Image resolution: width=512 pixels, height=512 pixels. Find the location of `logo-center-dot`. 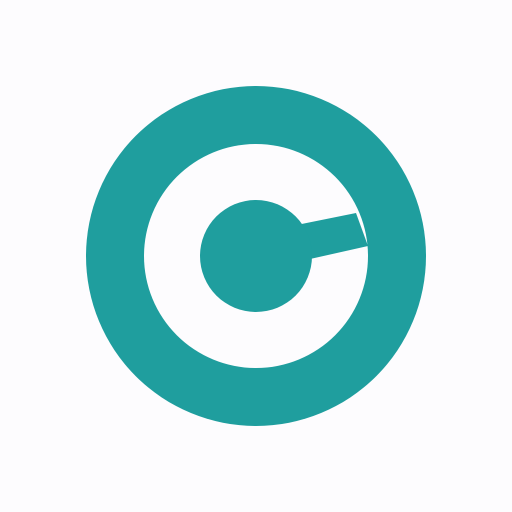

logo-center-dot is located at coordinates (256, 256).